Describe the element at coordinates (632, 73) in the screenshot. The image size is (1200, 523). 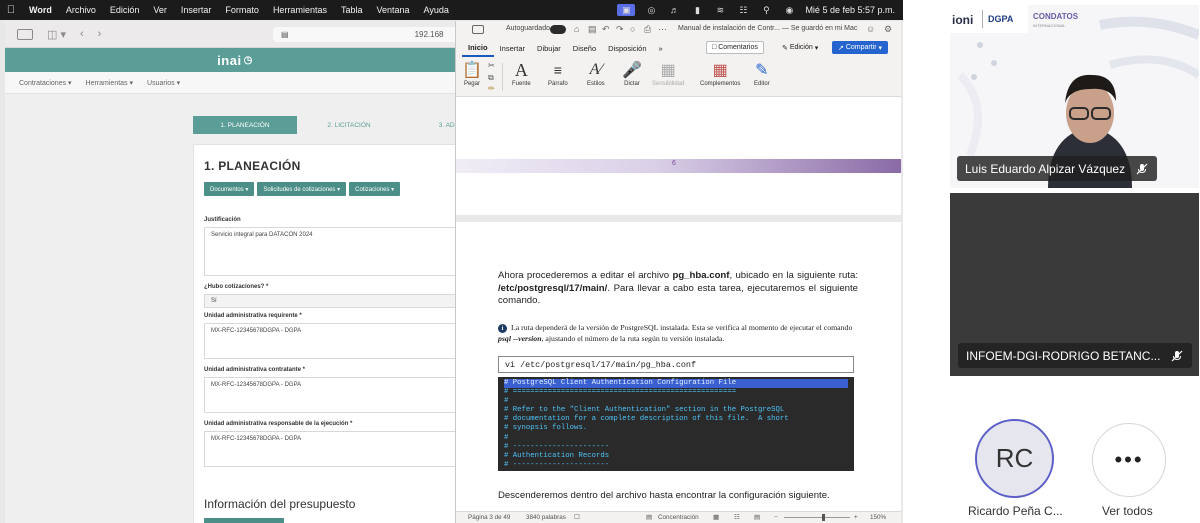
I see `dictate-group: 🎤 Dictar` at that location.